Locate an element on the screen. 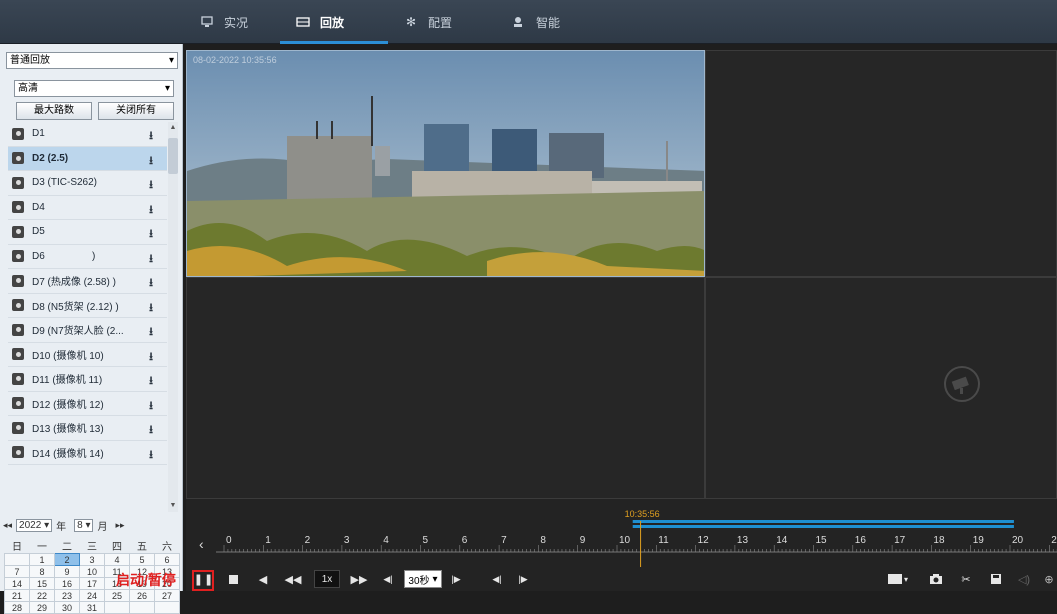 Image resolution: width=1057 pixels, height=614 pixels. prev-year-icon: ◂◂ is located at coordinates (7, 525).